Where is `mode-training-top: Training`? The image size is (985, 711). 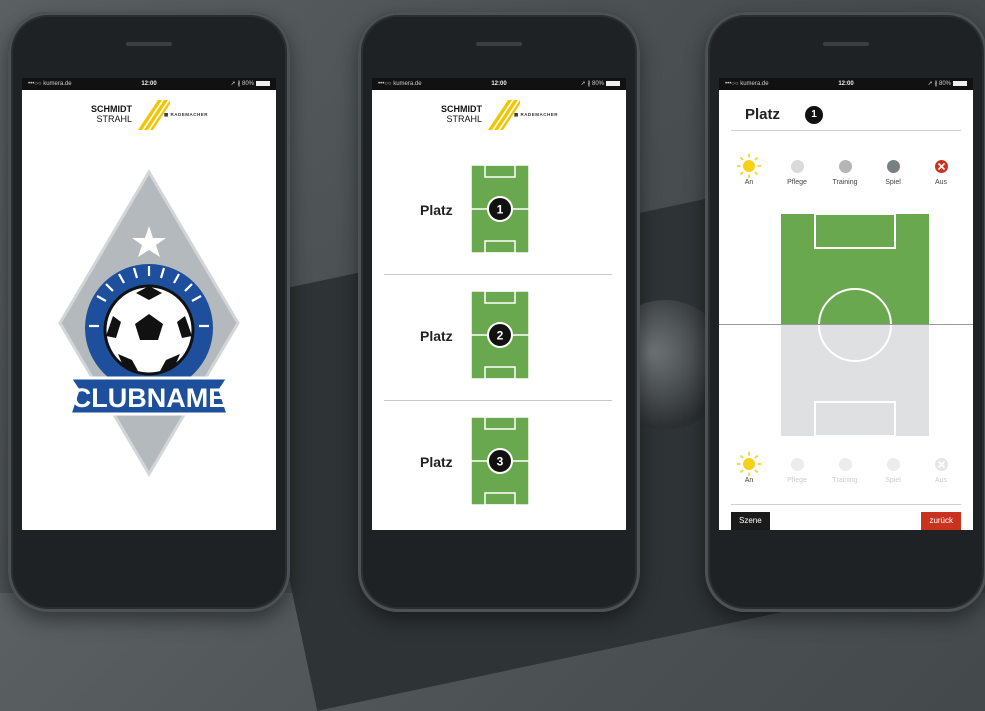 mode-training-top: Training is located at coordinates (845, 173).